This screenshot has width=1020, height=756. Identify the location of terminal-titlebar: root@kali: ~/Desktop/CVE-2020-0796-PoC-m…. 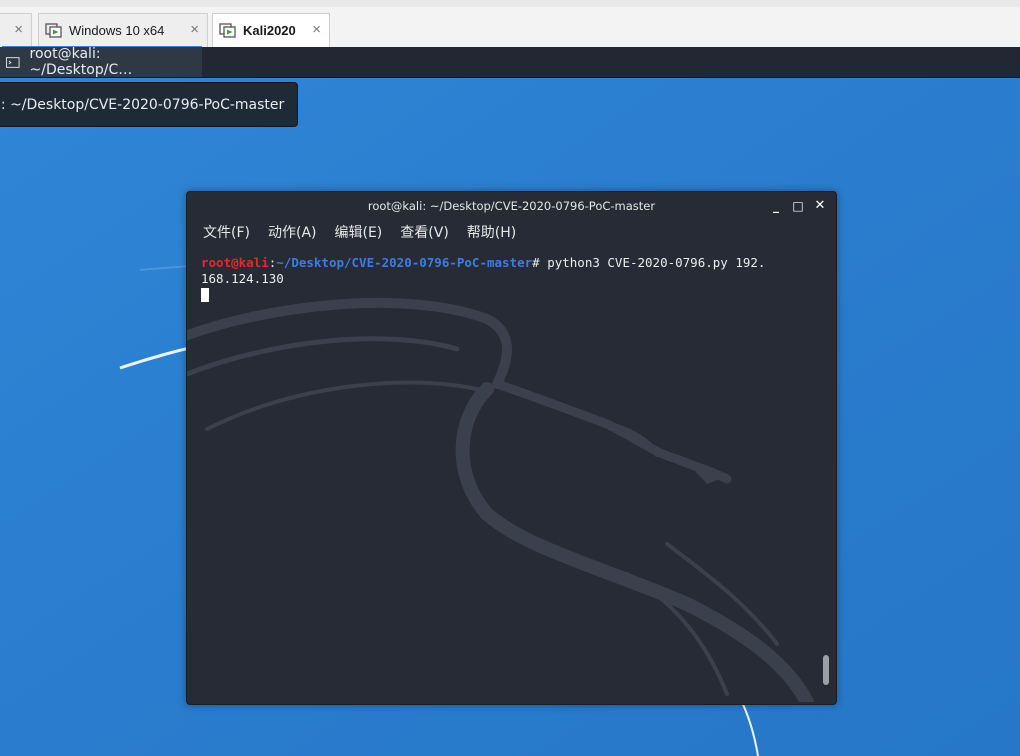
(511, 206).